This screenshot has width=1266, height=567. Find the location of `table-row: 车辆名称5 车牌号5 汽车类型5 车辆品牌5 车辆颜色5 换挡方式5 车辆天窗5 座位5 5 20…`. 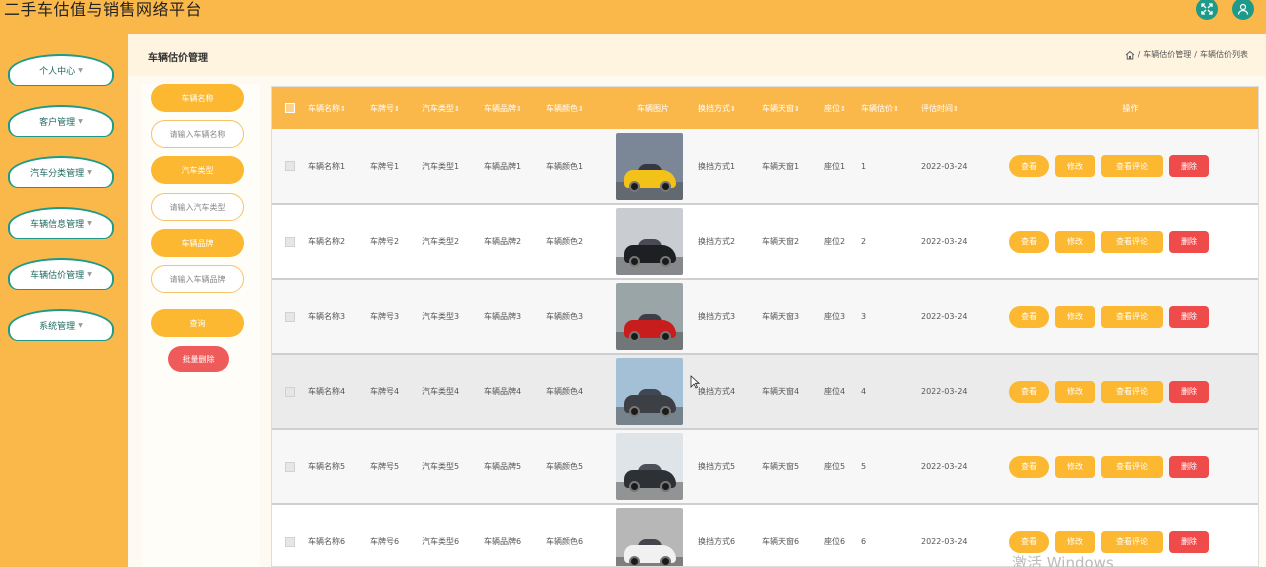

table-row: 车辆名称5 车牌号5 汽车类型5 车辆品牌5 车辆颜色5 换挡方式5 车辆天窗5 座位5 5 20… is located at coordinates (765, 466).